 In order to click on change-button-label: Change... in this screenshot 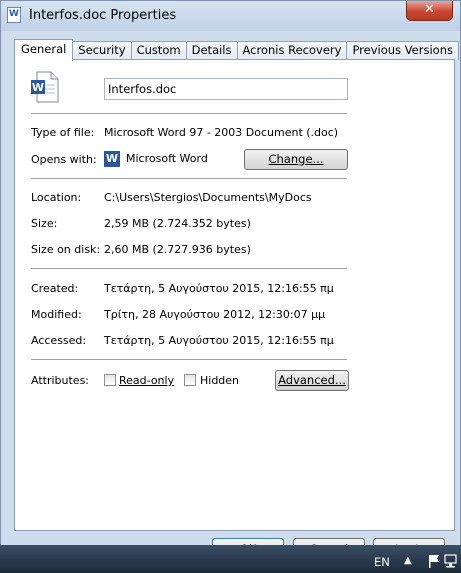, I will do `click(296, 159)`.